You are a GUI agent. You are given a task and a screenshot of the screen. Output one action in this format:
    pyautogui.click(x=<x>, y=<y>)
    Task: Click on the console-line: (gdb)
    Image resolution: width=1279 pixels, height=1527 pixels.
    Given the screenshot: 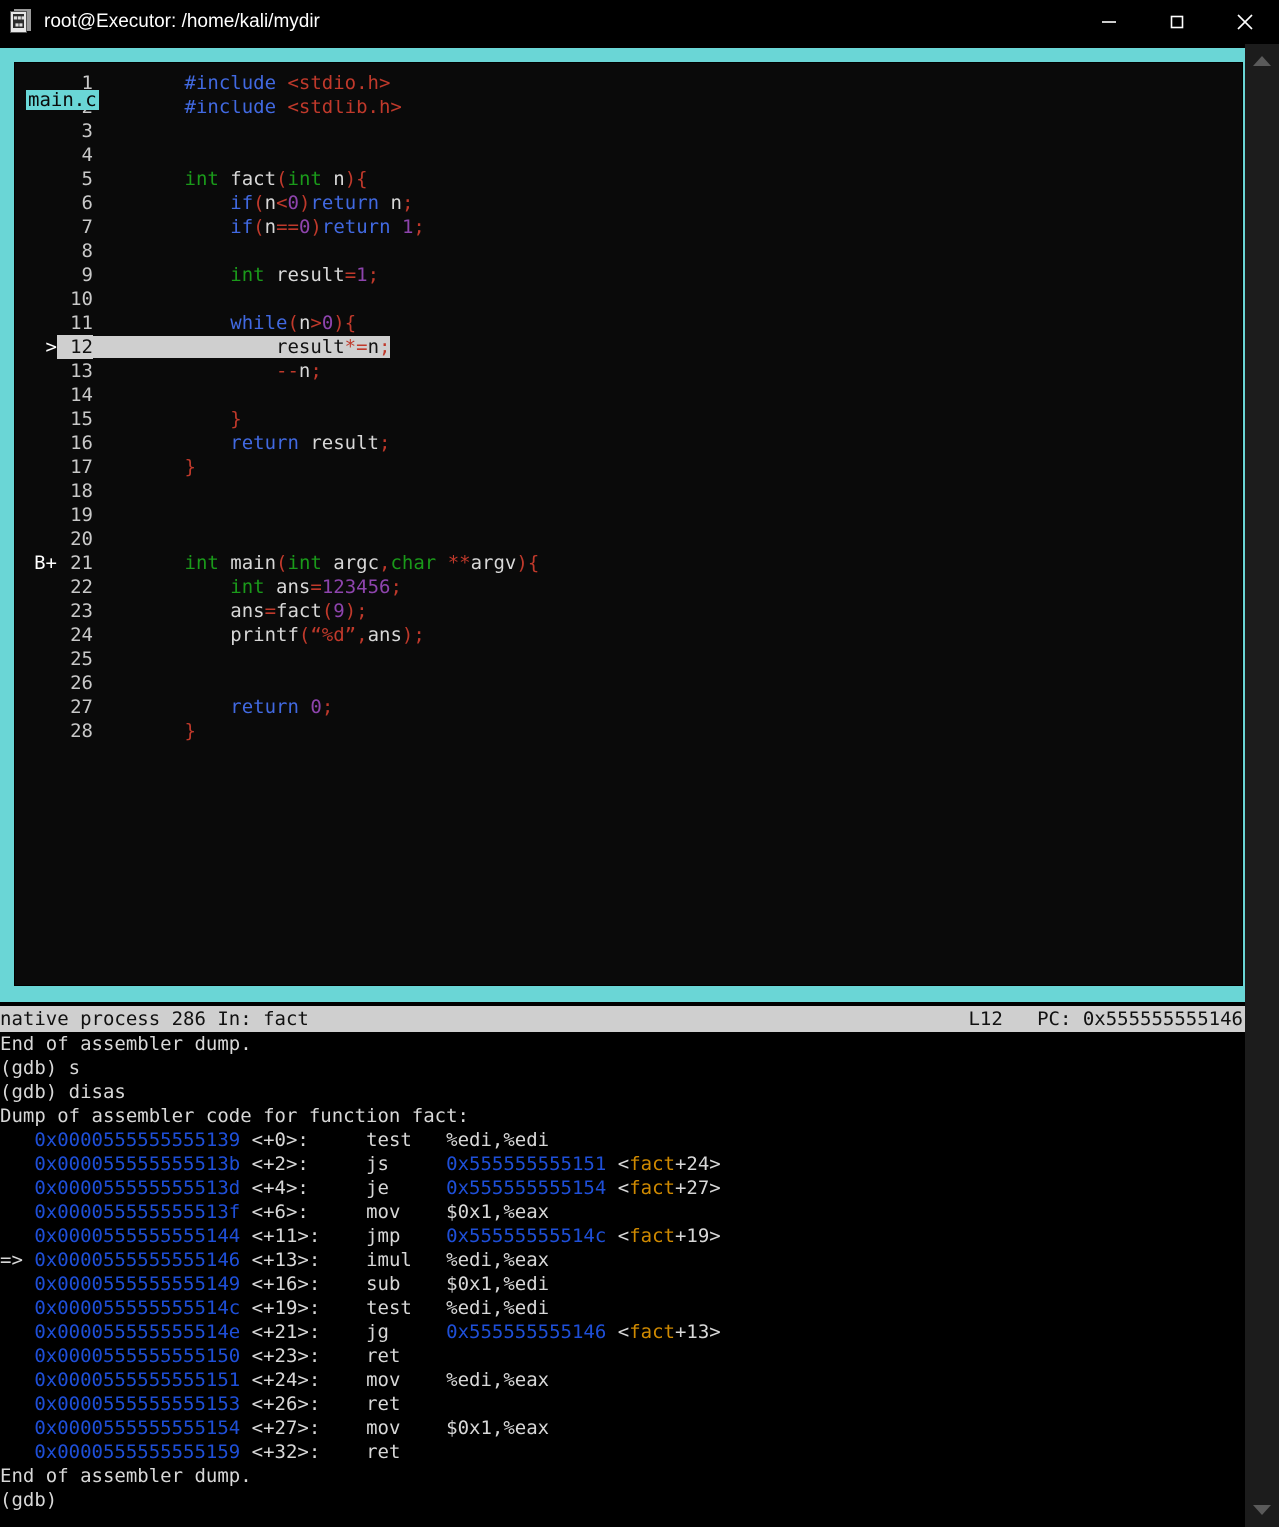 What is the action you would take?
    pyautogui.click(x=29, y=1500)
    